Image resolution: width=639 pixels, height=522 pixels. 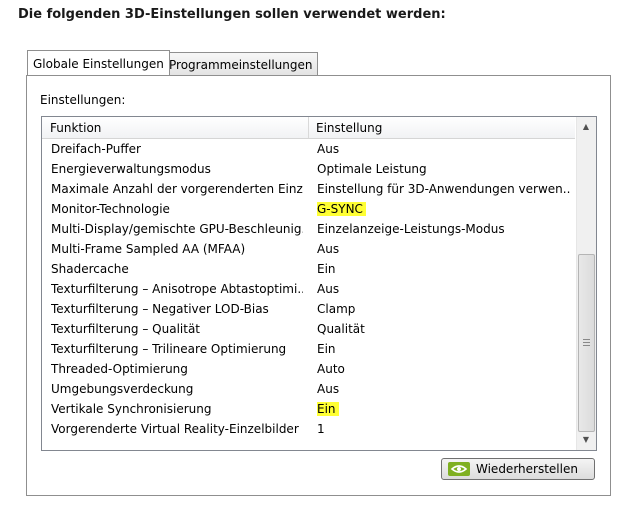 I want to click on table-row: Energieverwaltungsmodus Optimale Leistung, so click(x=308, y=169).